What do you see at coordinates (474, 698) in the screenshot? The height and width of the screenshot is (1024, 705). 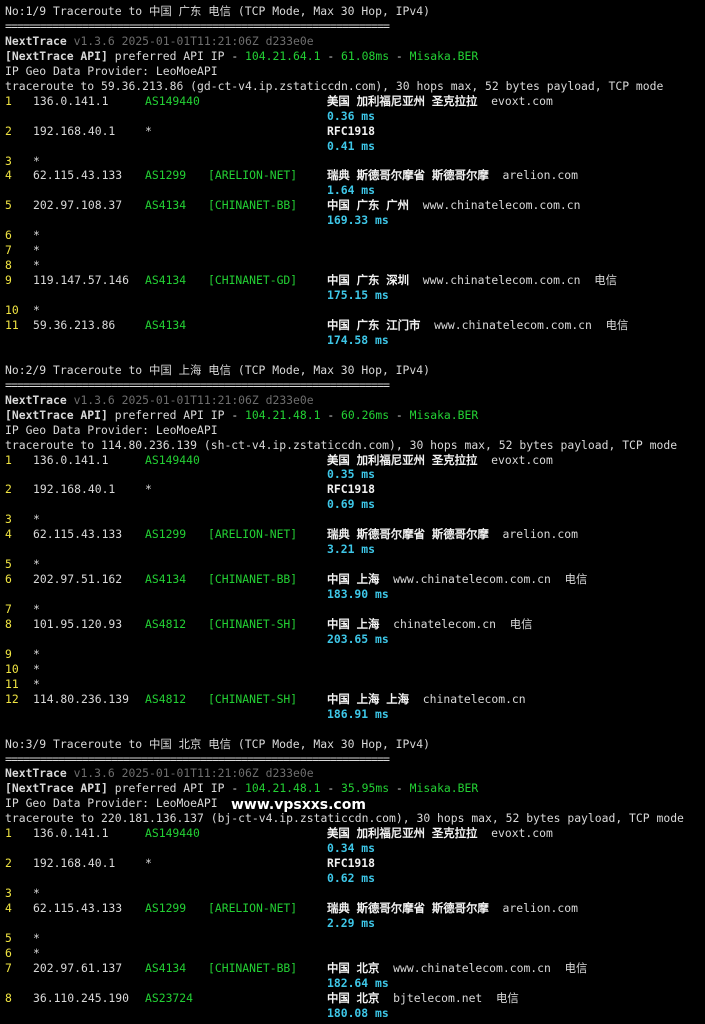 I see `hop-domain: chinatelecom.cn` at bounding box center [474, 698].